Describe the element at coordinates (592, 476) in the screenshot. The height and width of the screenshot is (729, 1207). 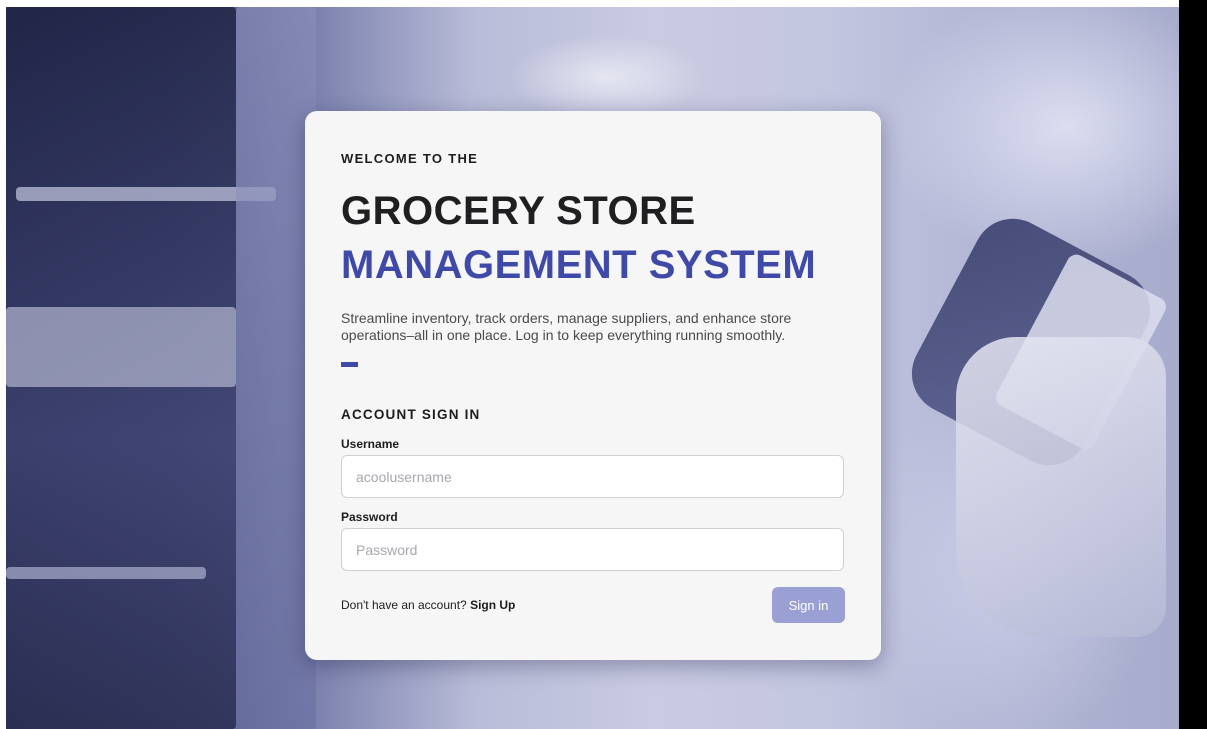
I see `username-input` at that location.